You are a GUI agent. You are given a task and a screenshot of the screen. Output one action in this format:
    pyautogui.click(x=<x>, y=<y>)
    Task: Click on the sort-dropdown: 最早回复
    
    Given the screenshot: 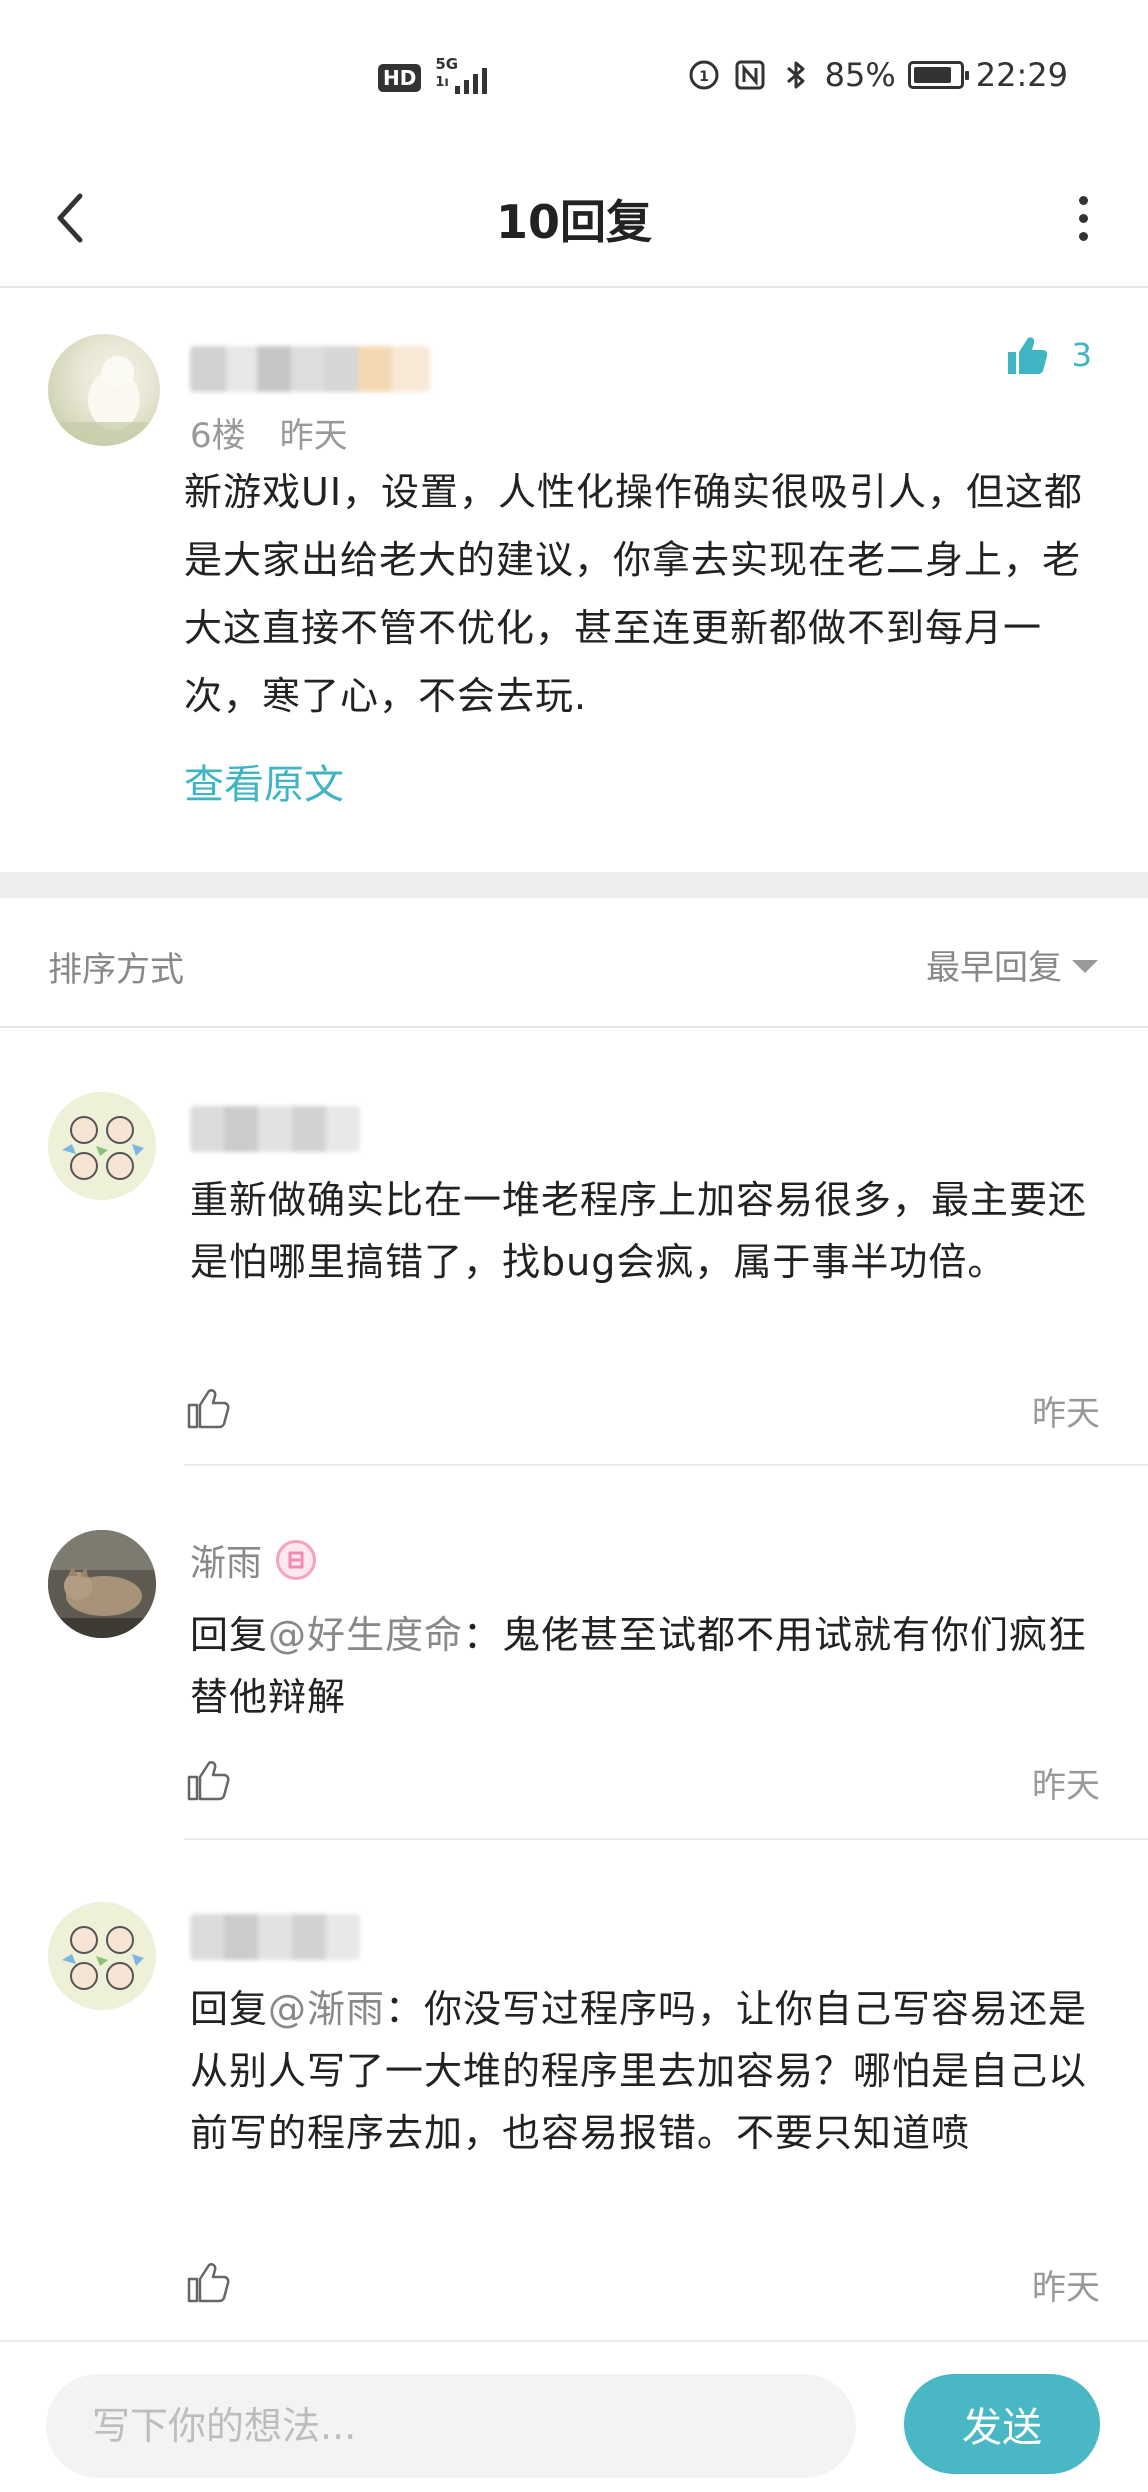 What is the action you would take?
    pyautogui.click(x=1012, y=964)
    